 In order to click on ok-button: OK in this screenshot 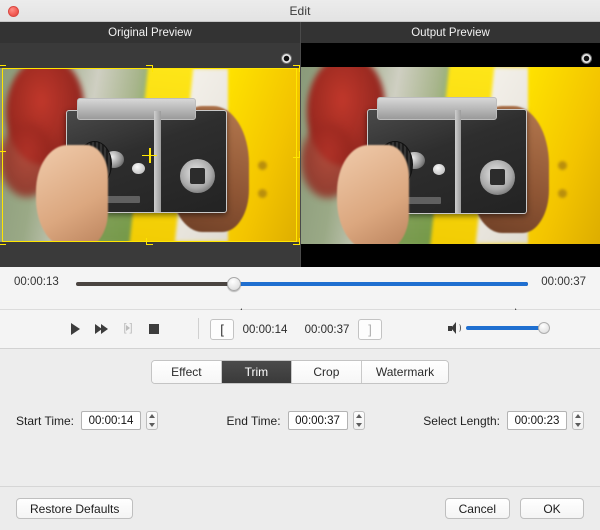, I will do `click(552, 508)`.